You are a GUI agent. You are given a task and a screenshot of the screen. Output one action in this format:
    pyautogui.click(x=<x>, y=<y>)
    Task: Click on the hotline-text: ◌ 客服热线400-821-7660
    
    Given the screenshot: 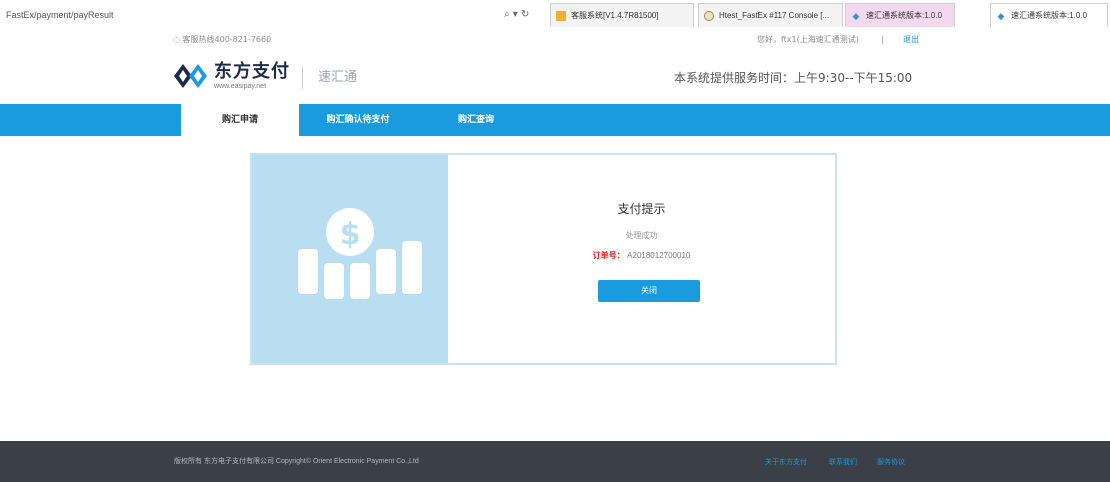 What is the action you would take?
    pyautogui.click(x=222, y=39)
    